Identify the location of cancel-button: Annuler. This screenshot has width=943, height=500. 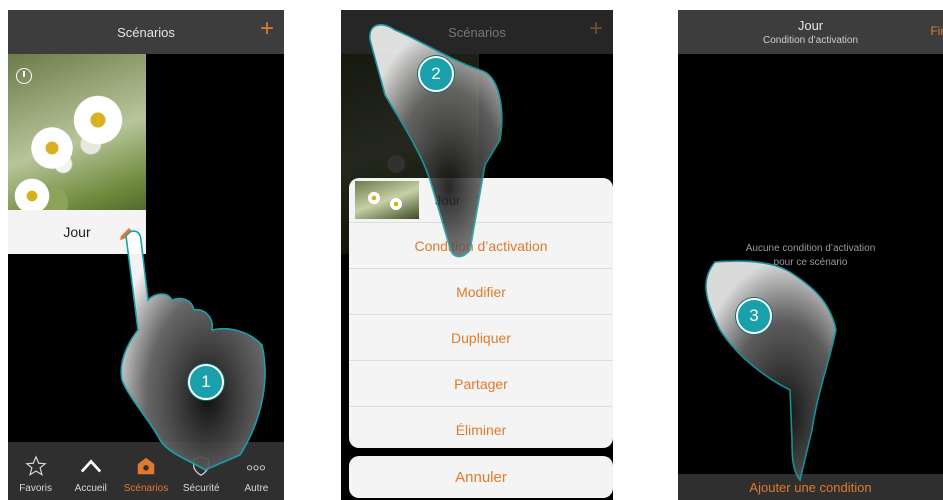
(481, 477).